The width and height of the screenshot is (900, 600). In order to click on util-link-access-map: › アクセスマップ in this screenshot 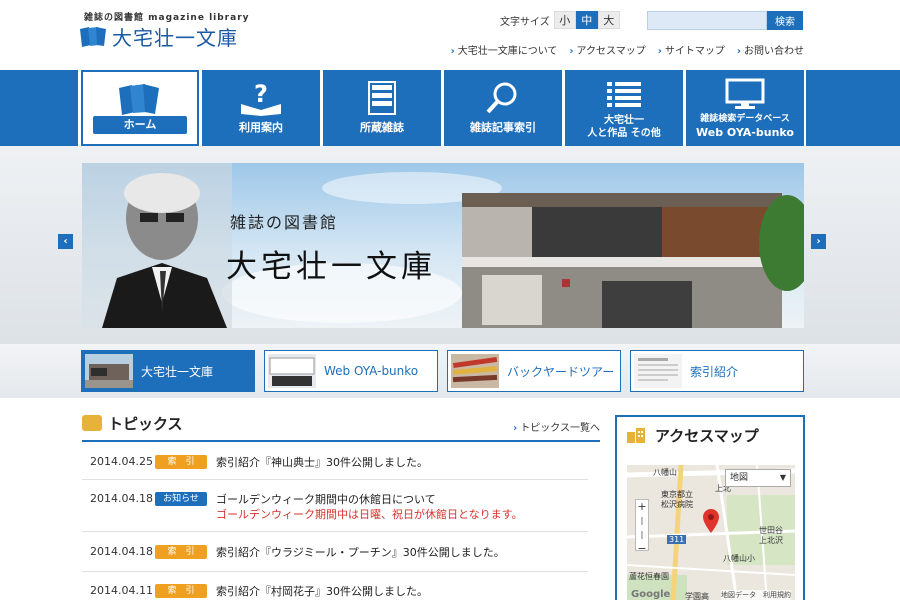, I will do `click(607, 49)`.